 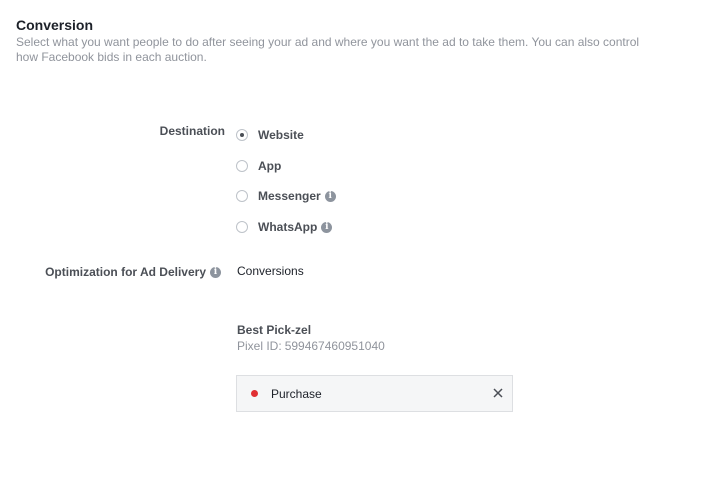 I want to click on whatsapp-info-icon: i, so click(x=327, y=227).